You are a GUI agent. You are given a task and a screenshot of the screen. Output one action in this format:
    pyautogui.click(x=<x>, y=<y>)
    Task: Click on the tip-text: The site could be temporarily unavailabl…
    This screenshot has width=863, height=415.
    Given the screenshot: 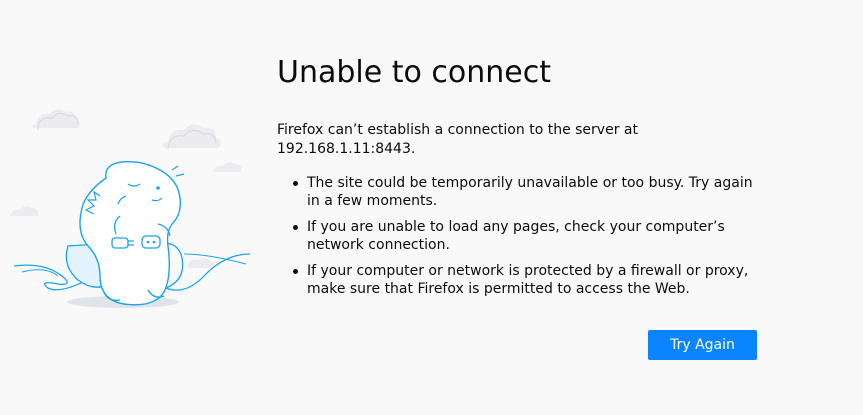 What is the action you would take?
    pyautogui.click(x=530, y=192)
    